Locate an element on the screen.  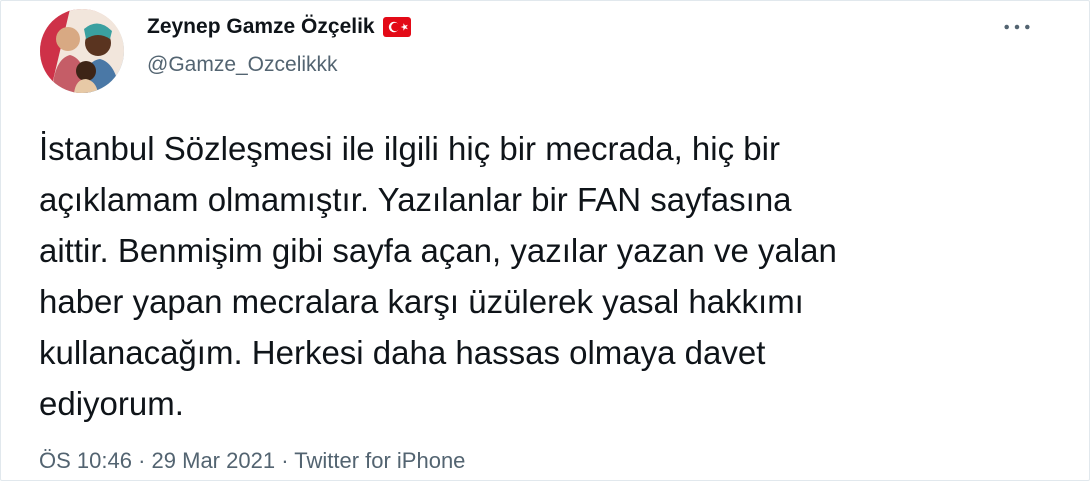
tweet-time: ÖS 10:46 is located at coordinates (85, 460).